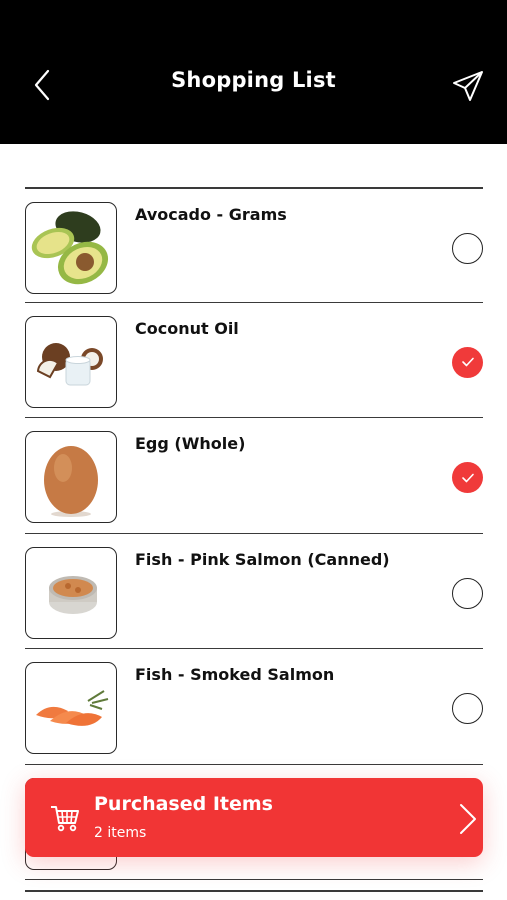 Image resolution: width=507 pixels, height=900 pixels. Describe the element at coordinates (71, 361) in the screenshot. I see `coconut-oil-image` at that location.